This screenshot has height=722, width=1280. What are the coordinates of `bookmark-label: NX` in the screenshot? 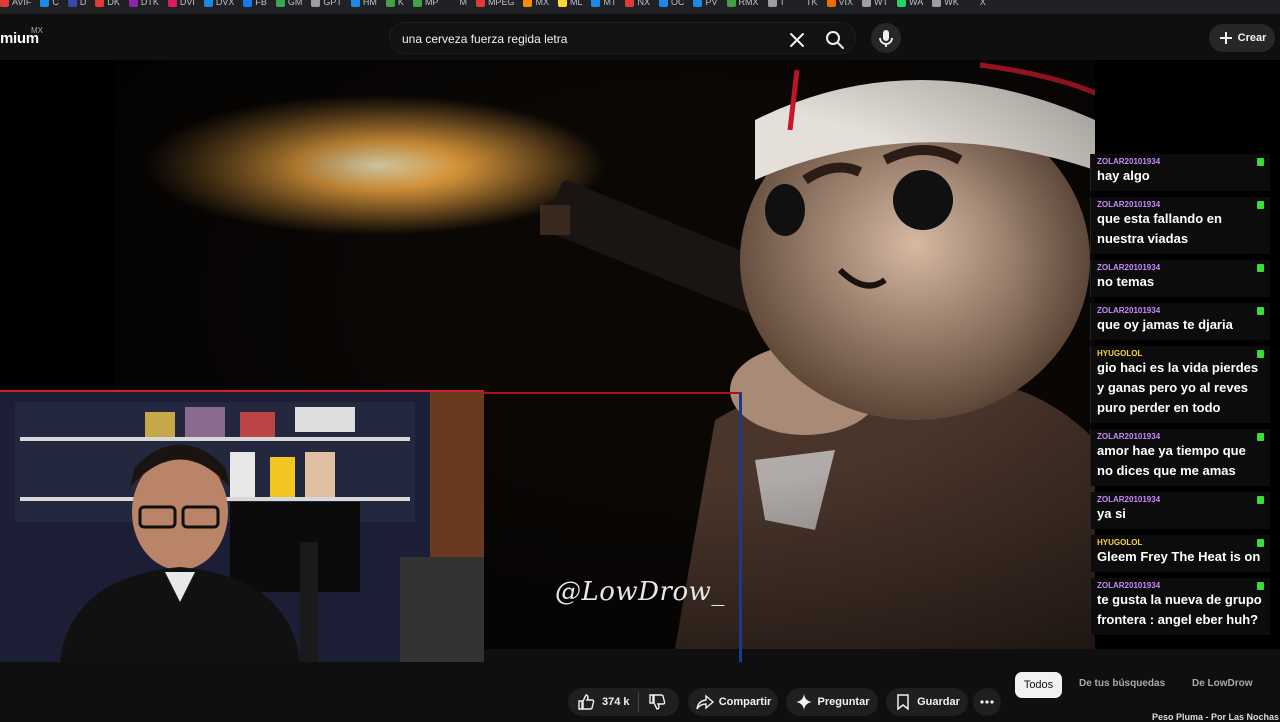 It's located at (643, 3).